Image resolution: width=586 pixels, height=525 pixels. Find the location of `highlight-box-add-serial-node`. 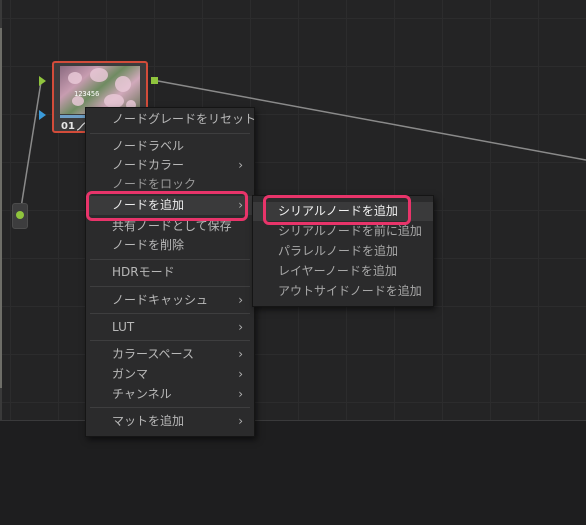

highlight-box-add-serial-node is located at coordinates (337, 210).